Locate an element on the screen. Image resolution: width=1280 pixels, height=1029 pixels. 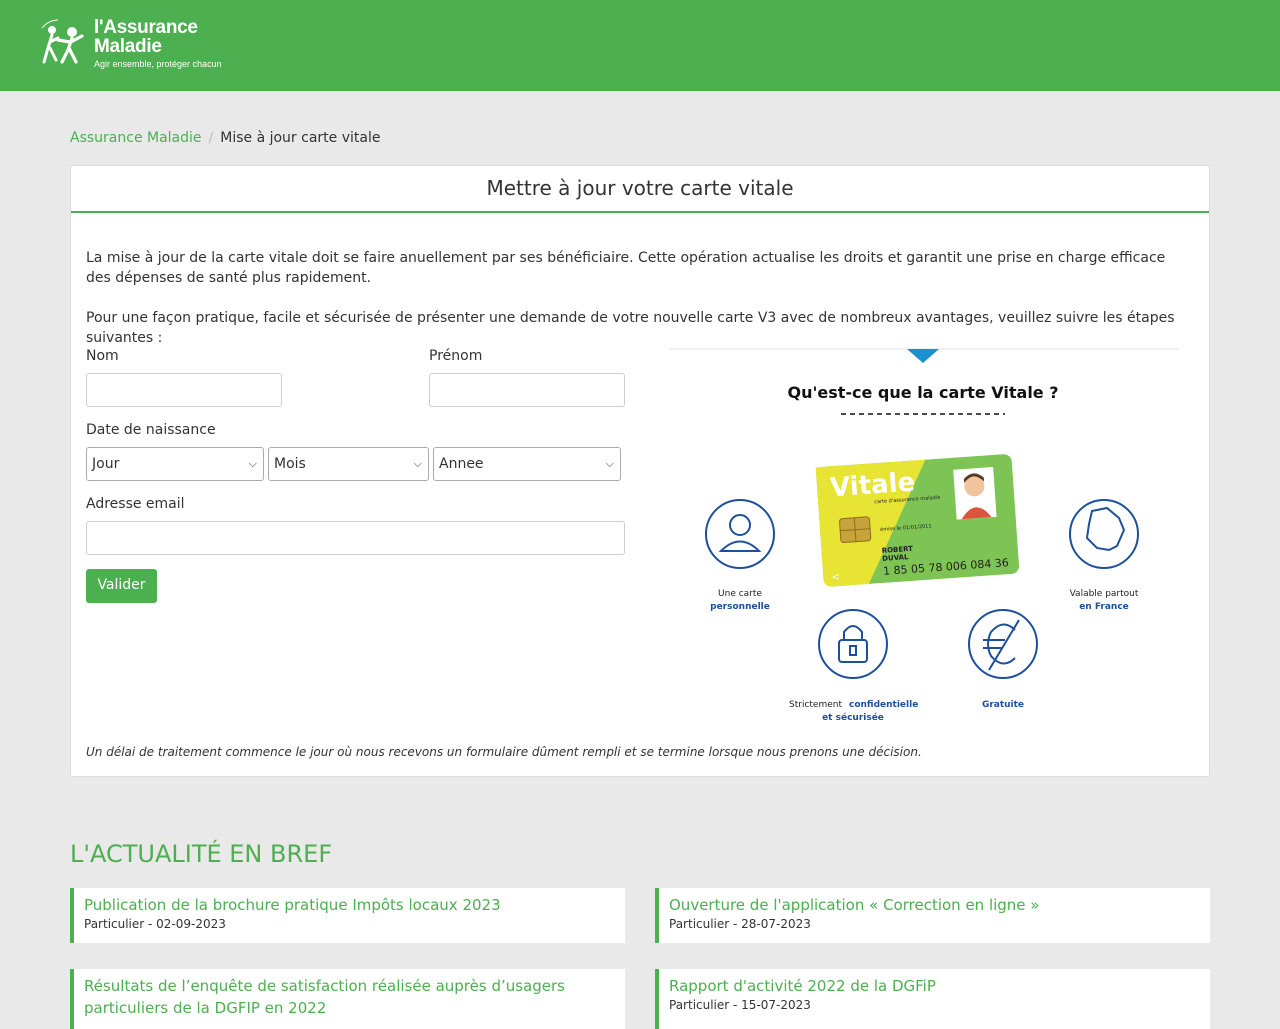
dob-label: Date de naissance is located at coordinates (151, 430).